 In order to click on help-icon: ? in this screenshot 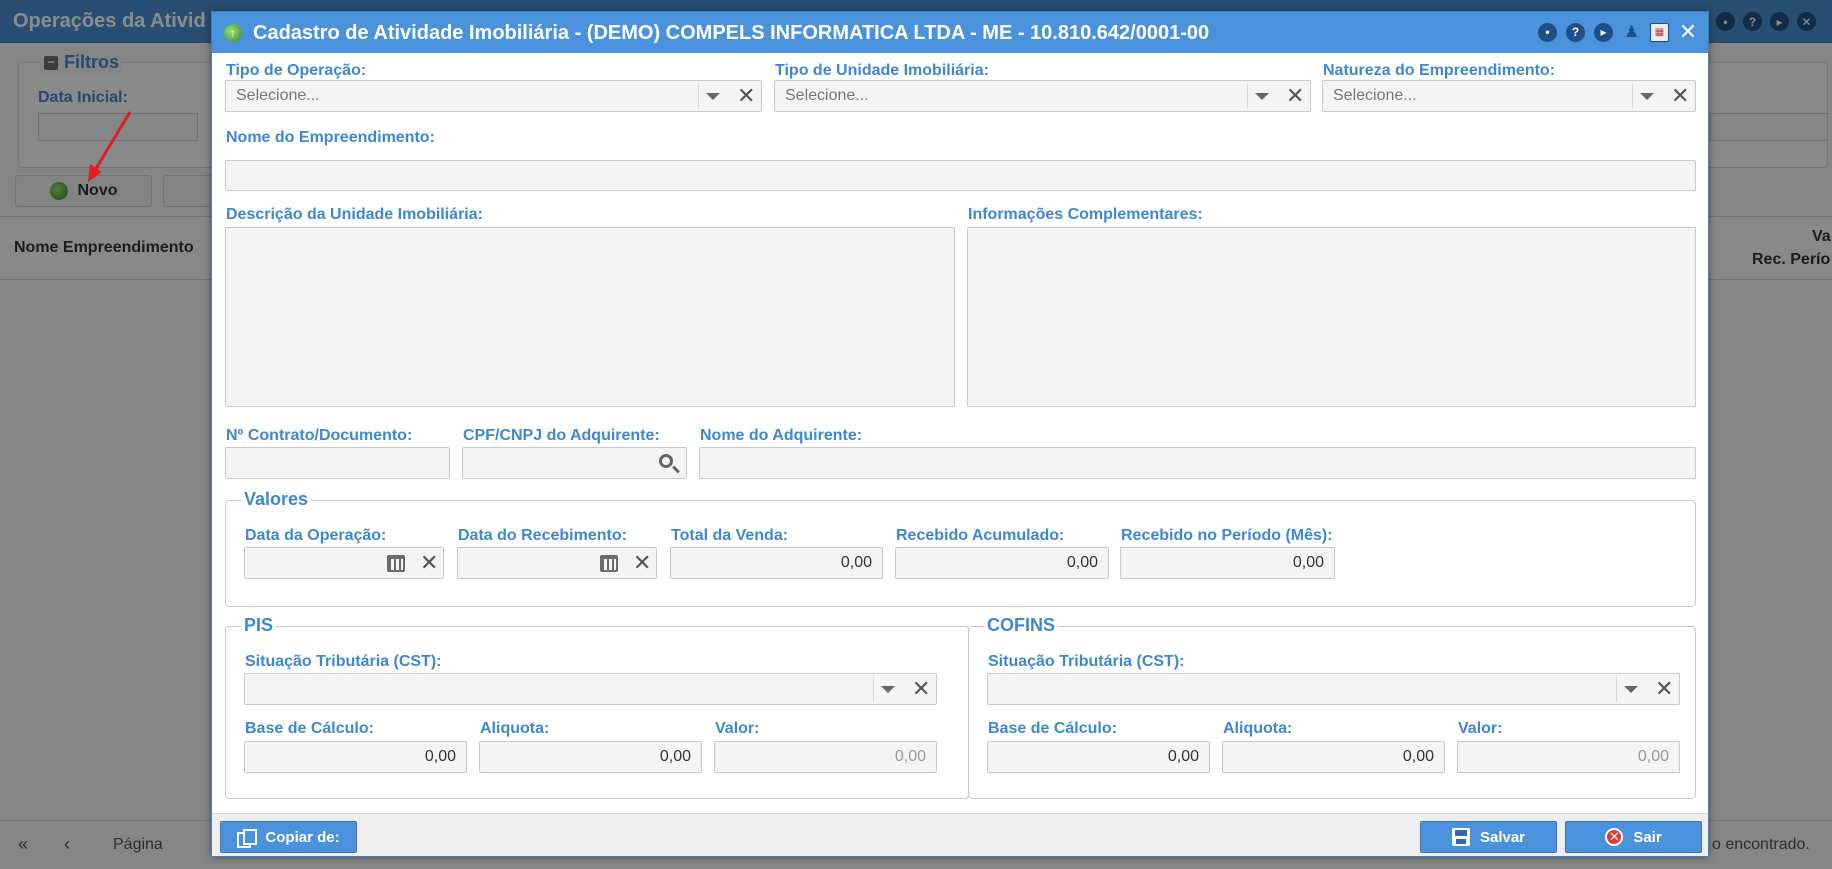, I will do `click(1575, 32)`.